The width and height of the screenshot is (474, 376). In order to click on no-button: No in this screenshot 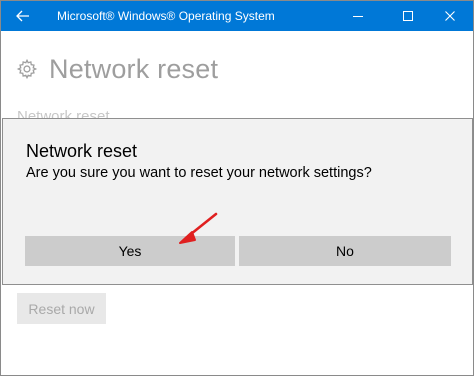, I will do `click(345, 251)`.